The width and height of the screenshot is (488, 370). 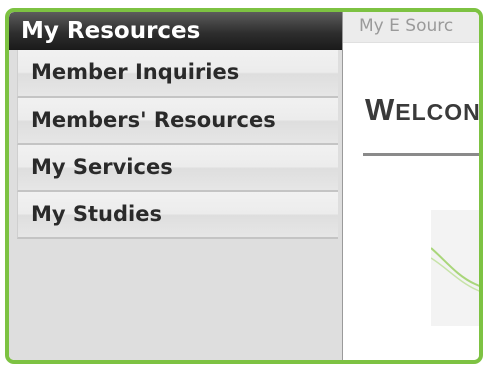 What do you see at coordinates (380, 109) in the screenshot?
I see `welcome-heading-initial: W` at bounding box center [380, 109].